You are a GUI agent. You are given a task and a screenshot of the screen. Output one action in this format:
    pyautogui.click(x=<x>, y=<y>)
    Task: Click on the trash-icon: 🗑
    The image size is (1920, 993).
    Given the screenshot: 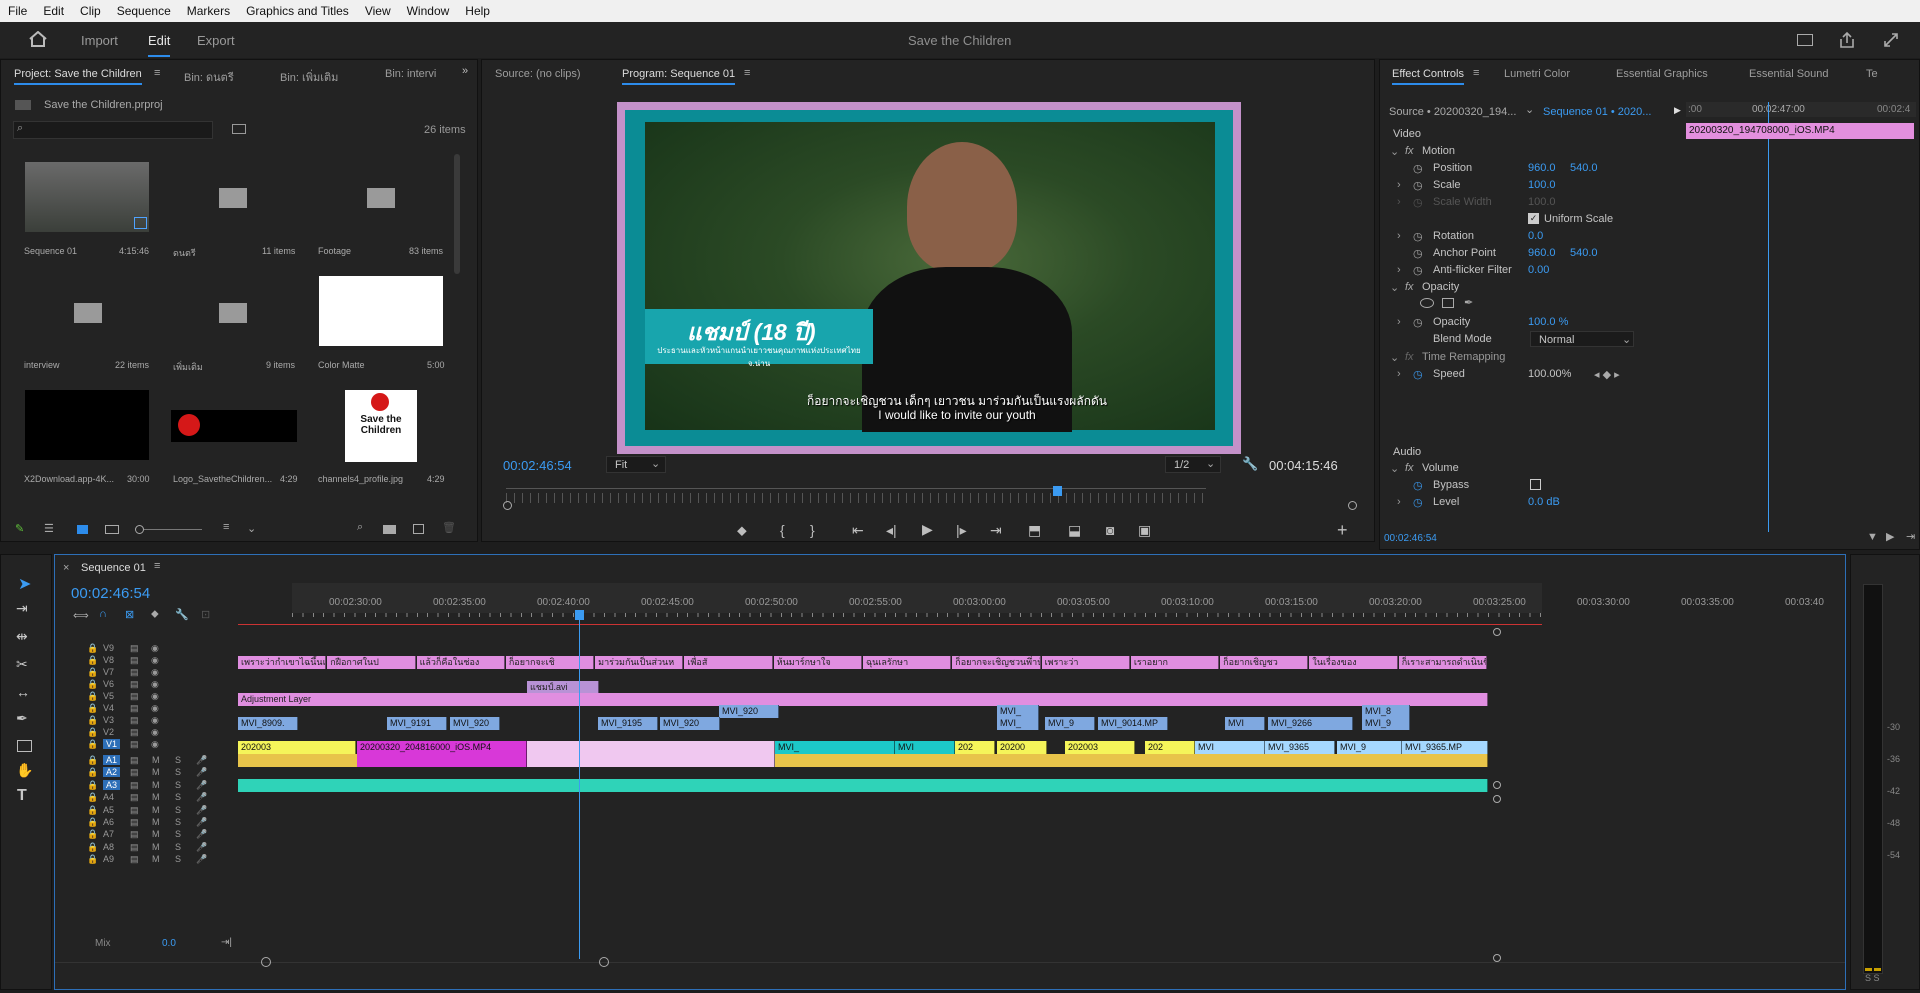 What is the action you would take?
    pyautogui.click(x=449, y=527)
    